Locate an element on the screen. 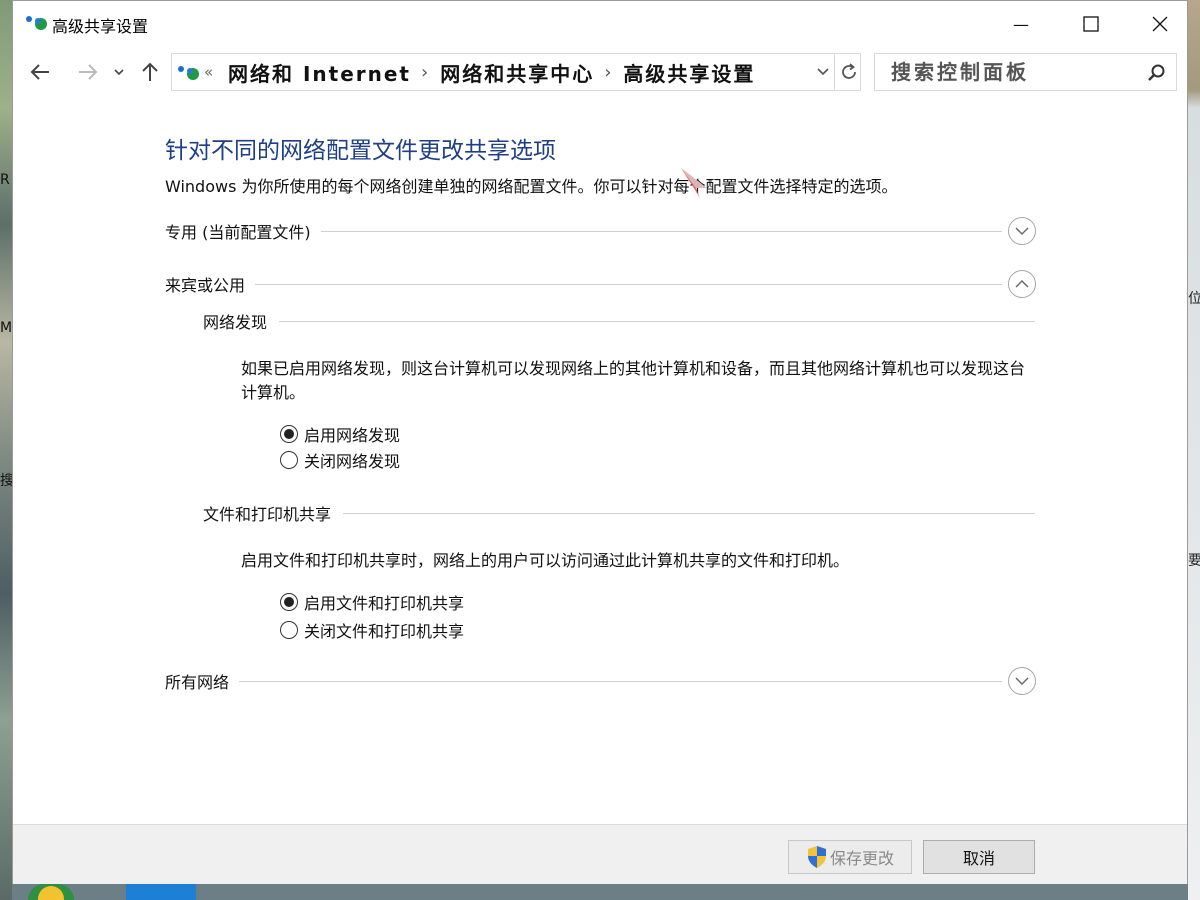 Image resolution: width=1200 pixels, height=900 pixels. address-overflow-chevron: « is located at coordinates (208, 72).